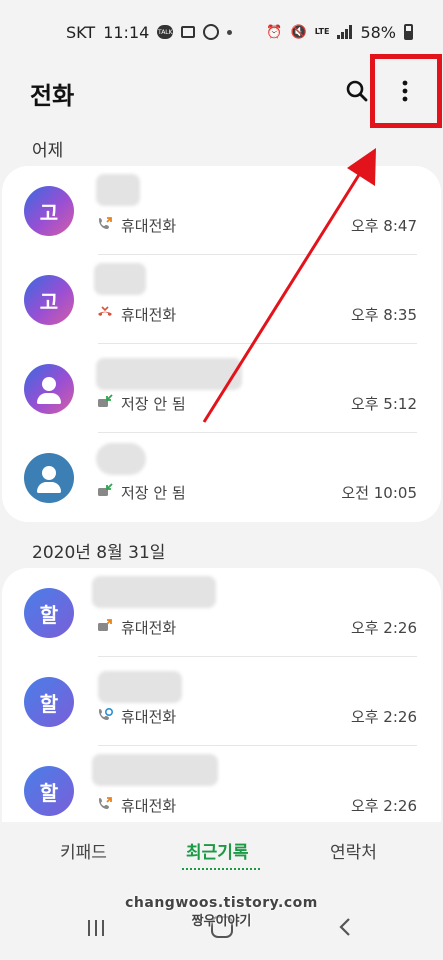 This screenshot has width=443, height=960. Describe the element at coordinates (383, 315) in the screenshot. I see `call-time: 오후 8:35` at that location.